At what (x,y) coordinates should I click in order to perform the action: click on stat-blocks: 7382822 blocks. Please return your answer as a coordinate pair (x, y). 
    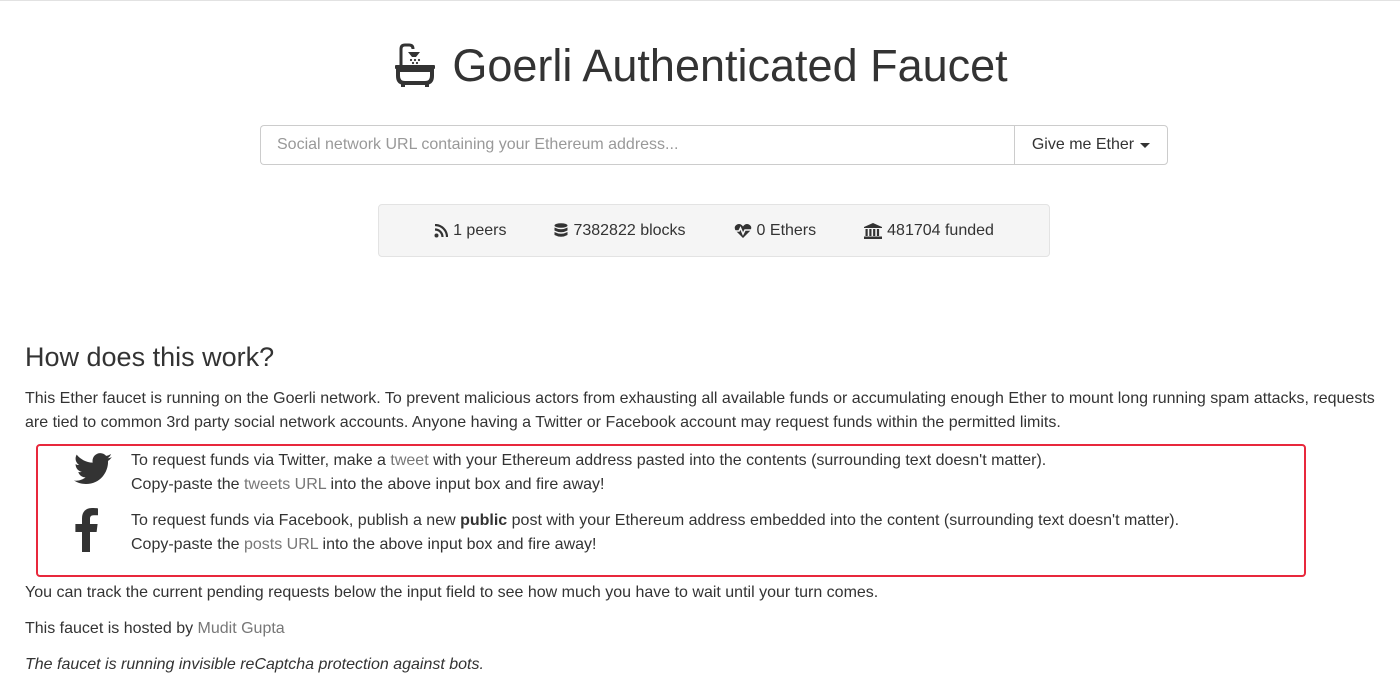
    Looking at the image, I should click on (620, 230).